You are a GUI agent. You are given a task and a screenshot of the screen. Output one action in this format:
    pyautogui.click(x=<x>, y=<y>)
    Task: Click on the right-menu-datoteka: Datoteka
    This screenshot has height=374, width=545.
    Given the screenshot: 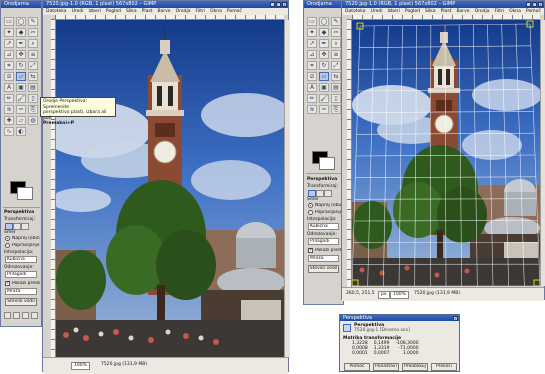 What is the action you would take?
    pyautogui.click(x=355, y=11)
    